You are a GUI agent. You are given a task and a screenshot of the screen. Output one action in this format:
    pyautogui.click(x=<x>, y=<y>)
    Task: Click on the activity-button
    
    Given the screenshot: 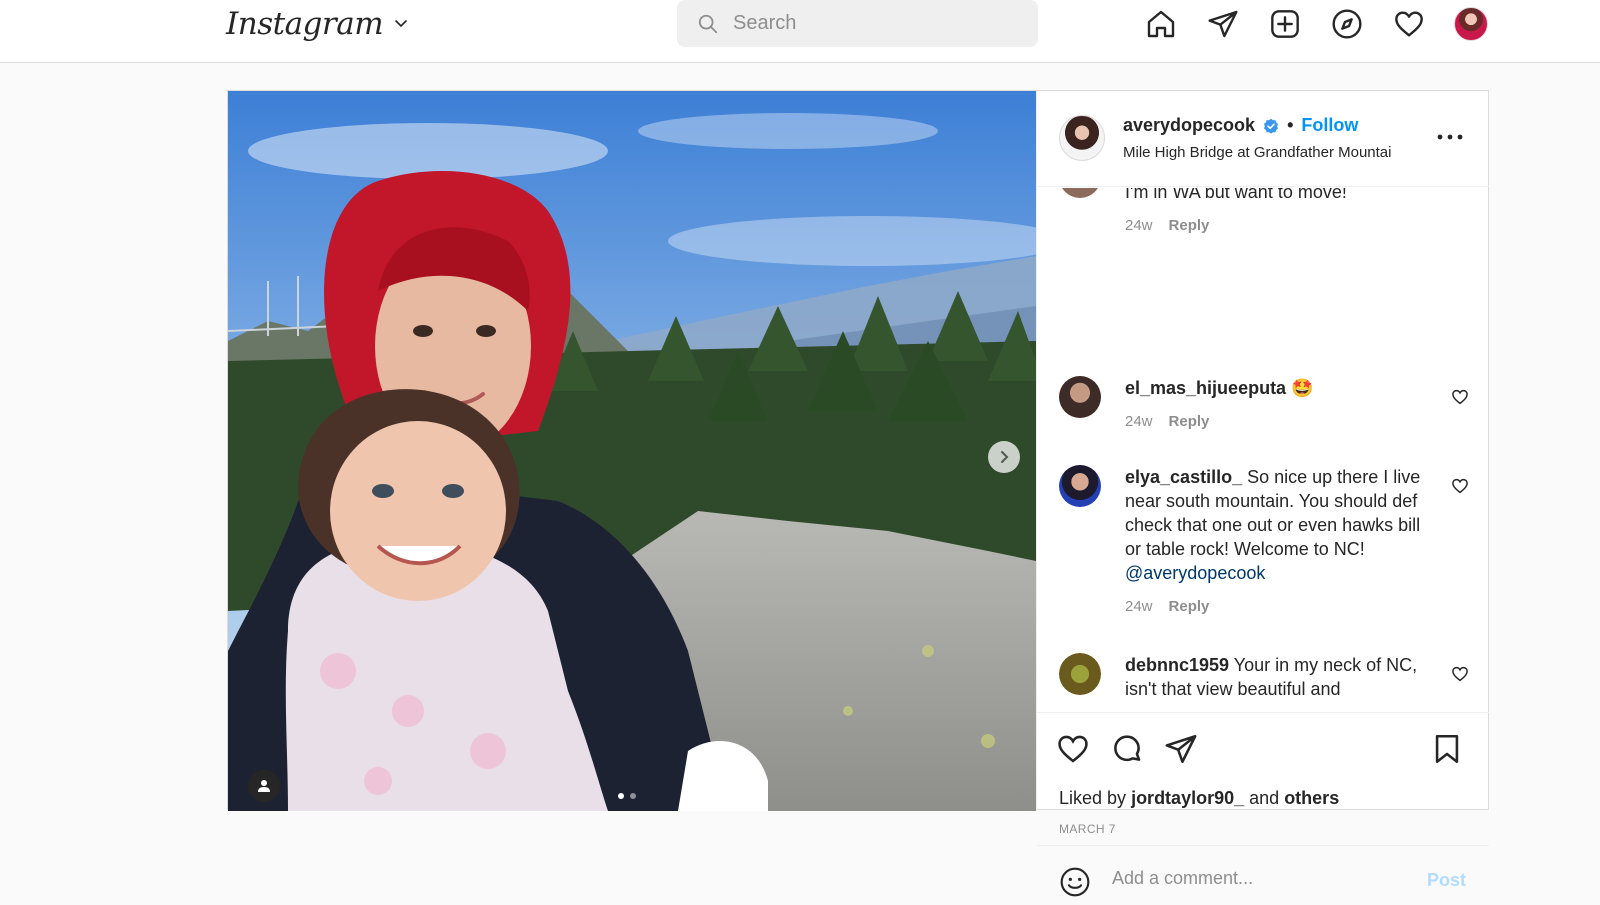 What is the action you would take?
    pyautogui.click(x=1409, y=24)
    